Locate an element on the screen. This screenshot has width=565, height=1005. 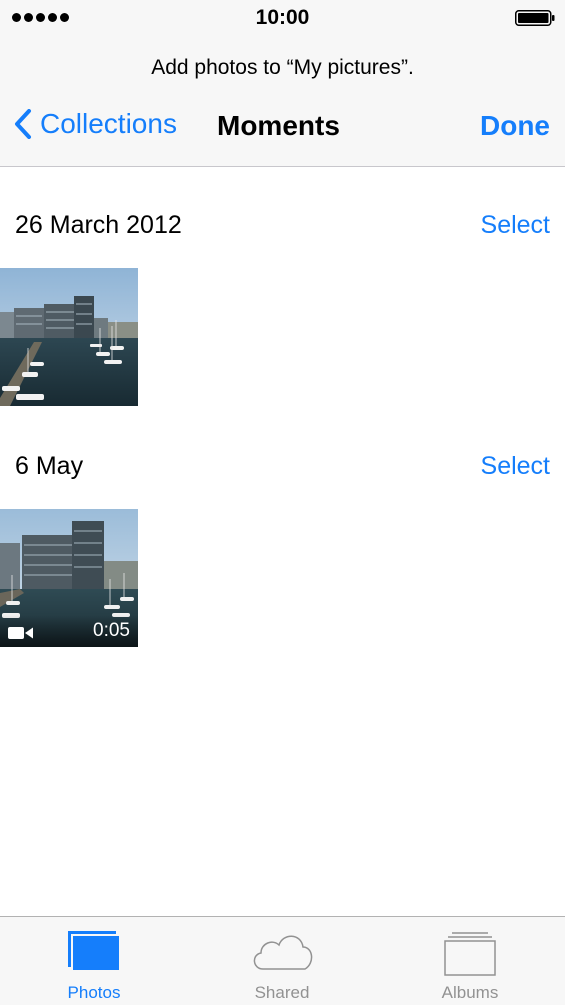
moment-date: 26 March 2012 is located at coordinates (98, 225).